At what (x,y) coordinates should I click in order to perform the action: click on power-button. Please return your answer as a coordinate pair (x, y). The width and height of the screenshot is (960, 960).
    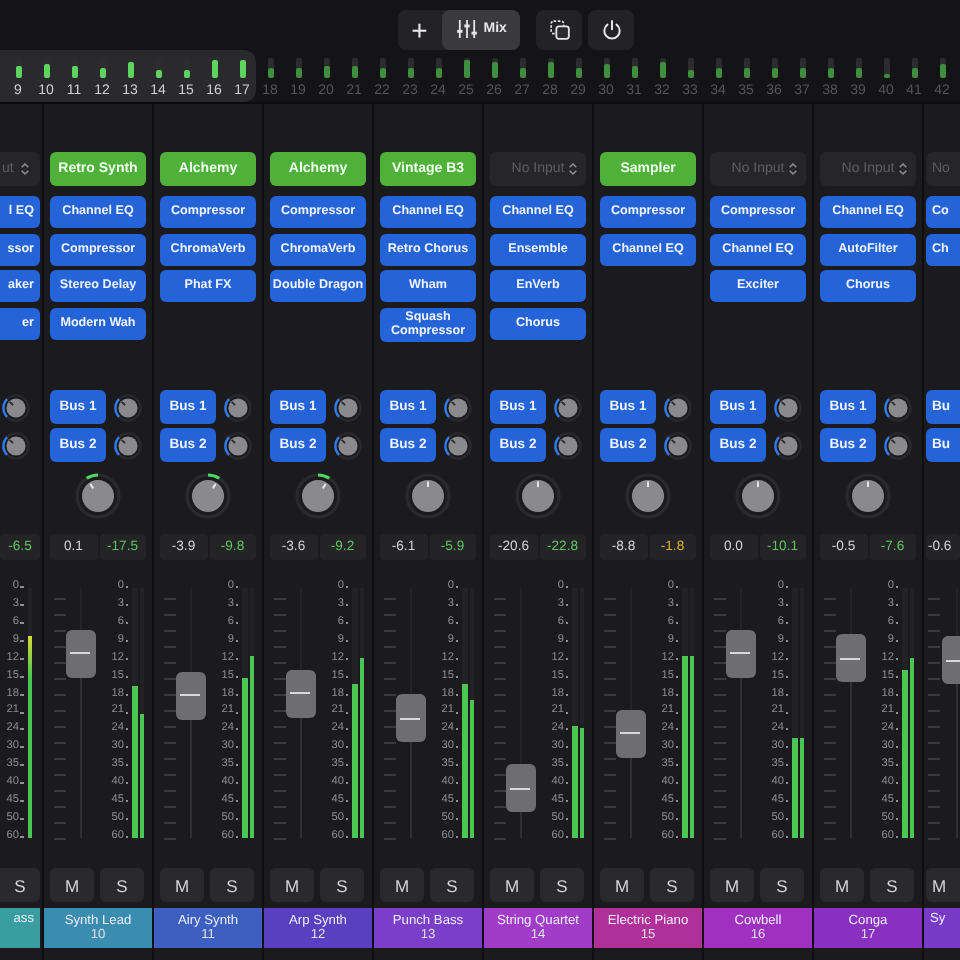
    Looking at the image, I should click on (611, 29).